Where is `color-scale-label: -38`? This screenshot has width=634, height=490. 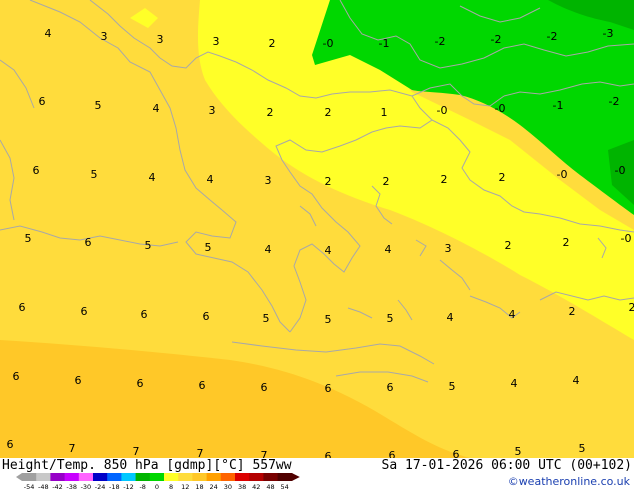
color-scale-label: -38 is located at coordinates (71, 486).